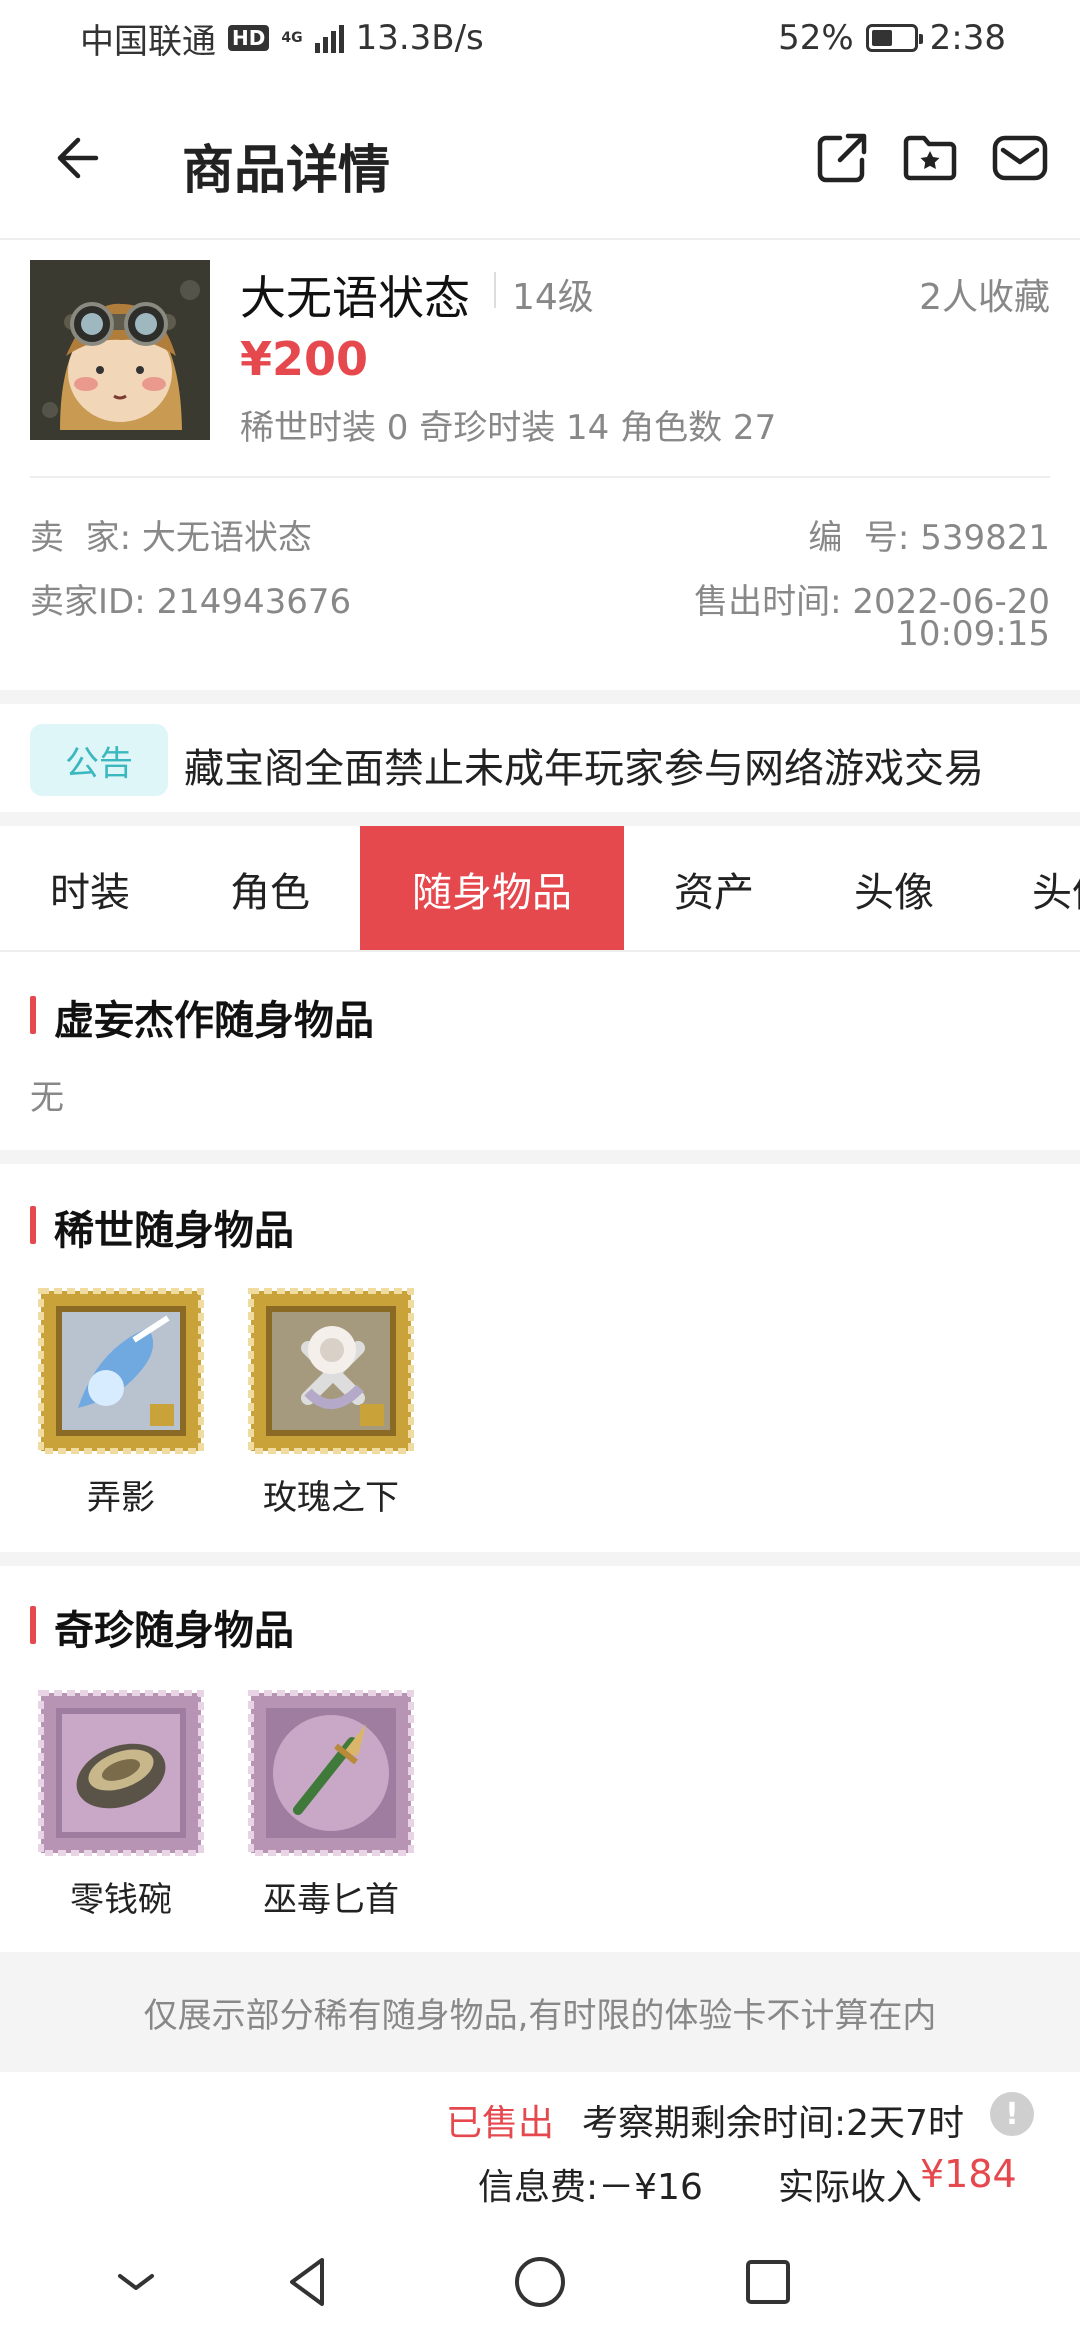  I want to click on seller-value: 大无语状态, so click(226, 538).